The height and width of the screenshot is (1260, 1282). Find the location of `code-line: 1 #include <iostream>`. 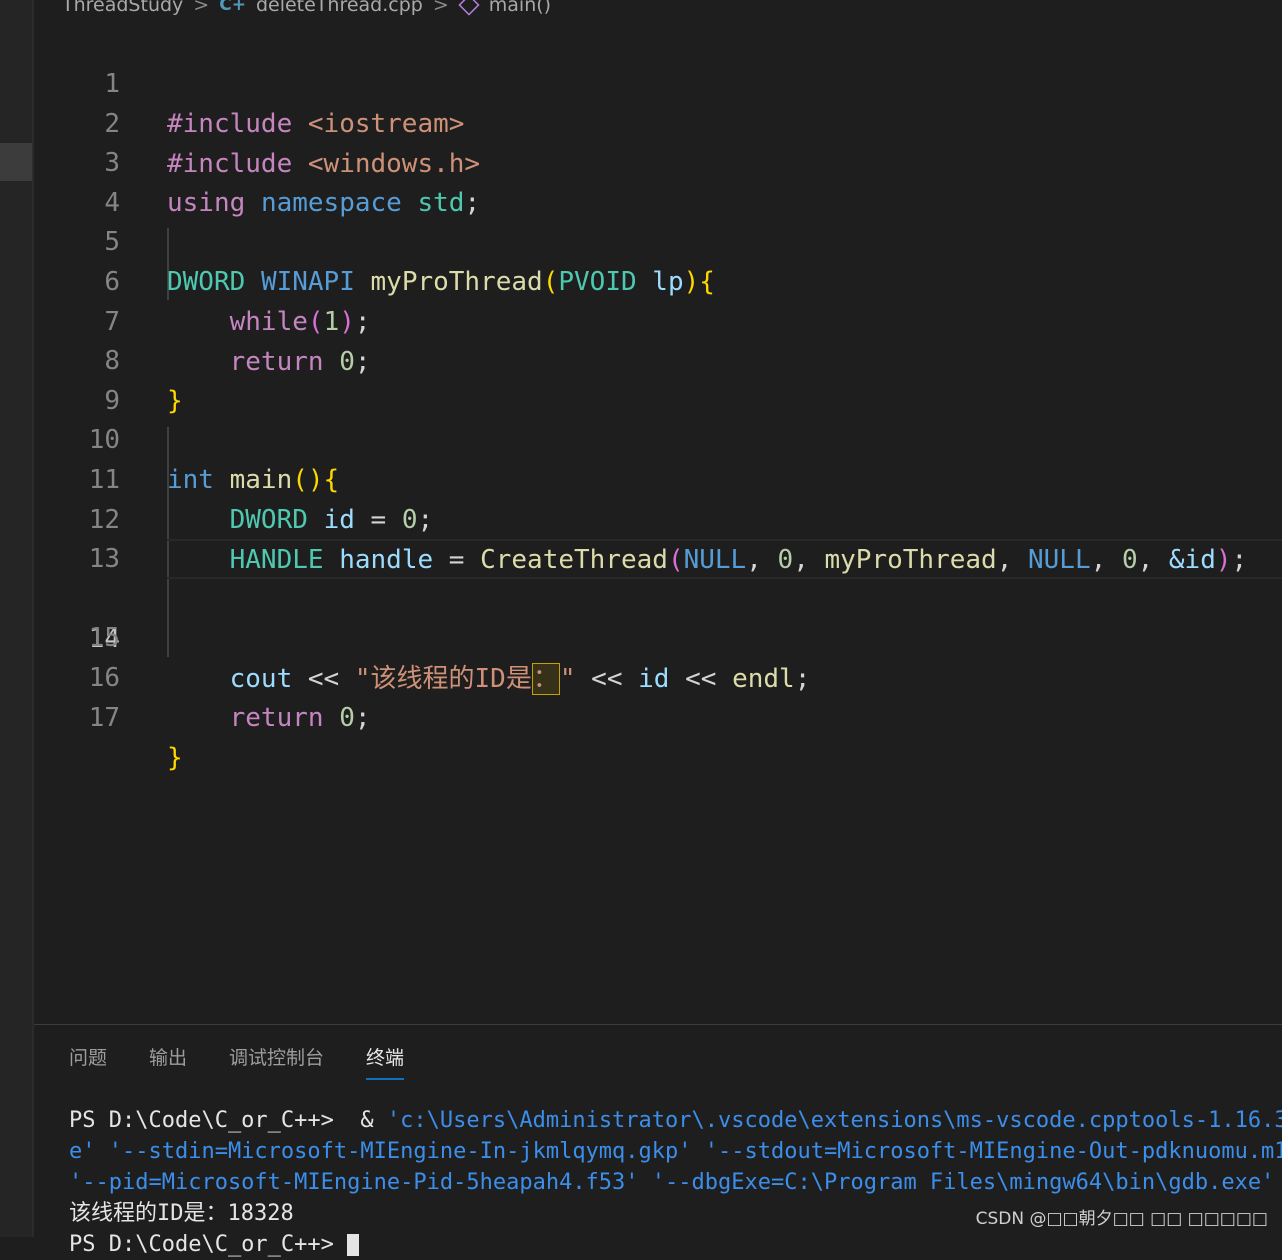

code-line: 1 #include <iostream> is located at coordinates (658, 81).